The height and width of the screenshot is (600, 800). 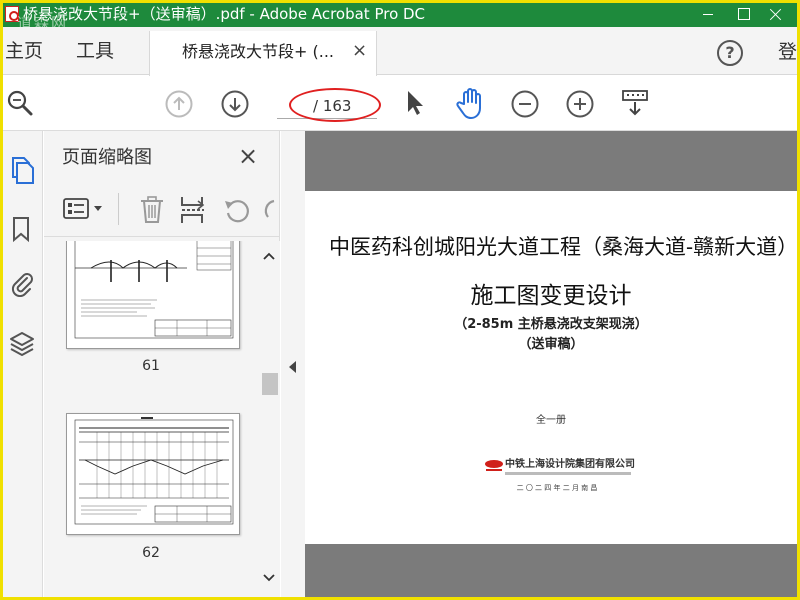 I want to click on layers-icon, so click(x=22, y=343).